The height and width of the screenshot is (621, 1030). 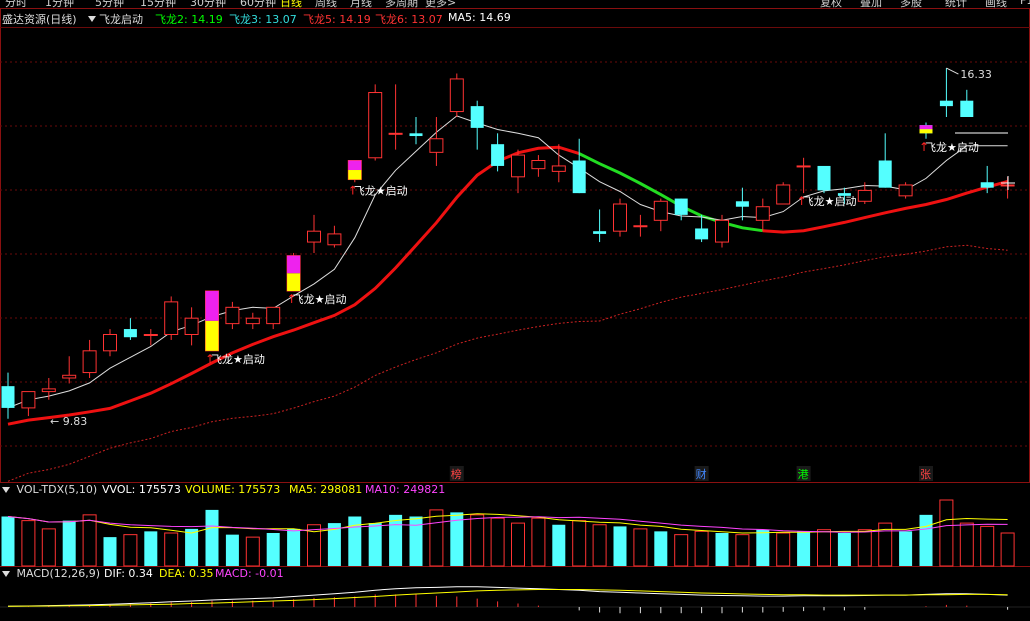 What do you see at coordinates (186, 573) in the screenshot?
I see `macd-hd-value-1: DEA: 0.35` at bounding box center [186, 573].